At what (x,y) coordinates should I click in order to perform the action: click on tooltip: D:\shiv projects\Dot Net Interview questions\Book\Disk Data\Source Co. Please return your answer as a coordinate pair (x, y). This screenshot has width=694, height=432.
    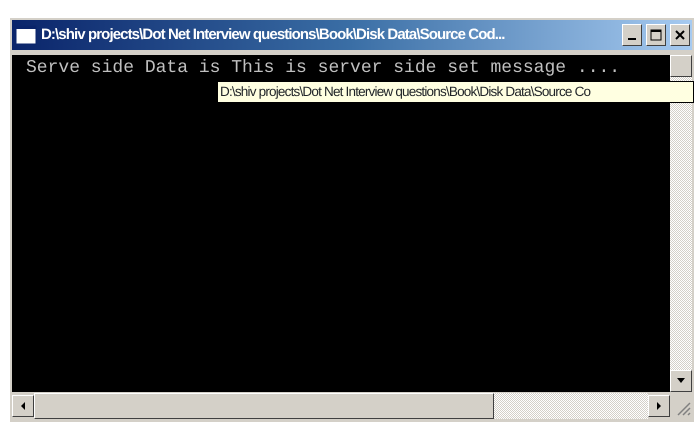
    Looking at the image, I should click on (455, 92).